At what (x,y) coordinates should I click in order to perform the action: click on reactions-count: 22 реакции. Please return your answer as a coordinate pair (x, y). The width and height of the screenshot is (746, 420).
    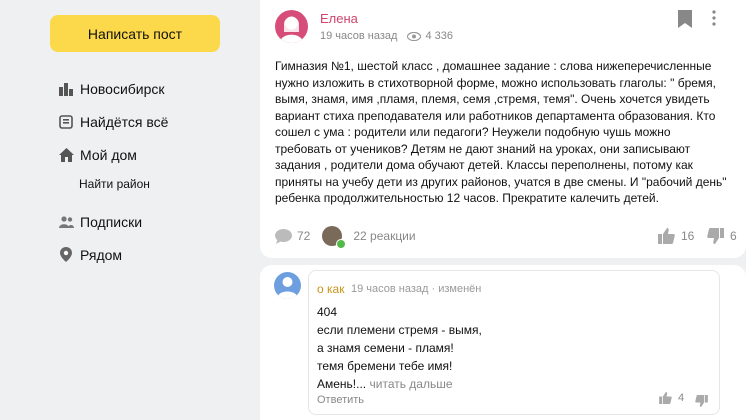
    Looking at the image, I should click on (384, 236).